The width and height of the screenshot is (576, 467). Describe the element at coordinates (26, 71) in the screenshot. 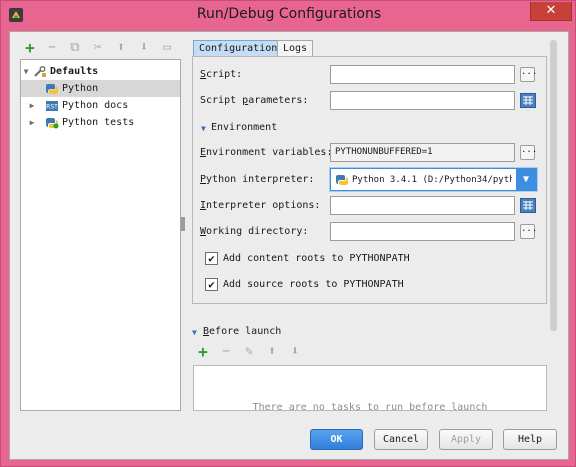

I see `collapse-arrow-icon: ▼` at that location.